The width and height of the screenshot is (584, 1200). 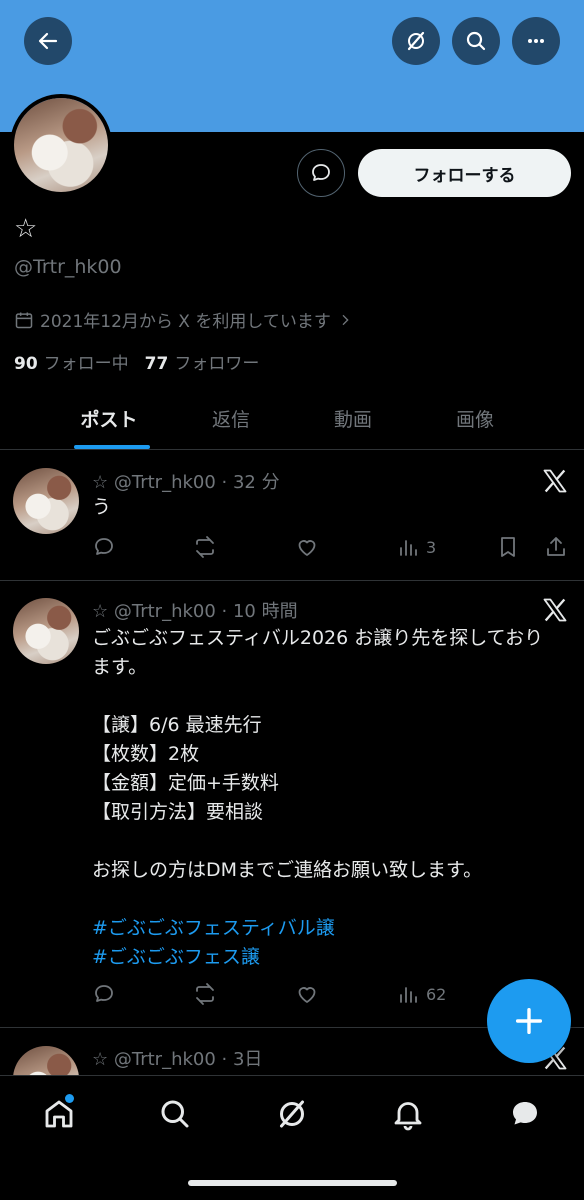 I want to click on follow-counts: 90 フォロー中 77 フォロワー, so click(x=136, y=361).